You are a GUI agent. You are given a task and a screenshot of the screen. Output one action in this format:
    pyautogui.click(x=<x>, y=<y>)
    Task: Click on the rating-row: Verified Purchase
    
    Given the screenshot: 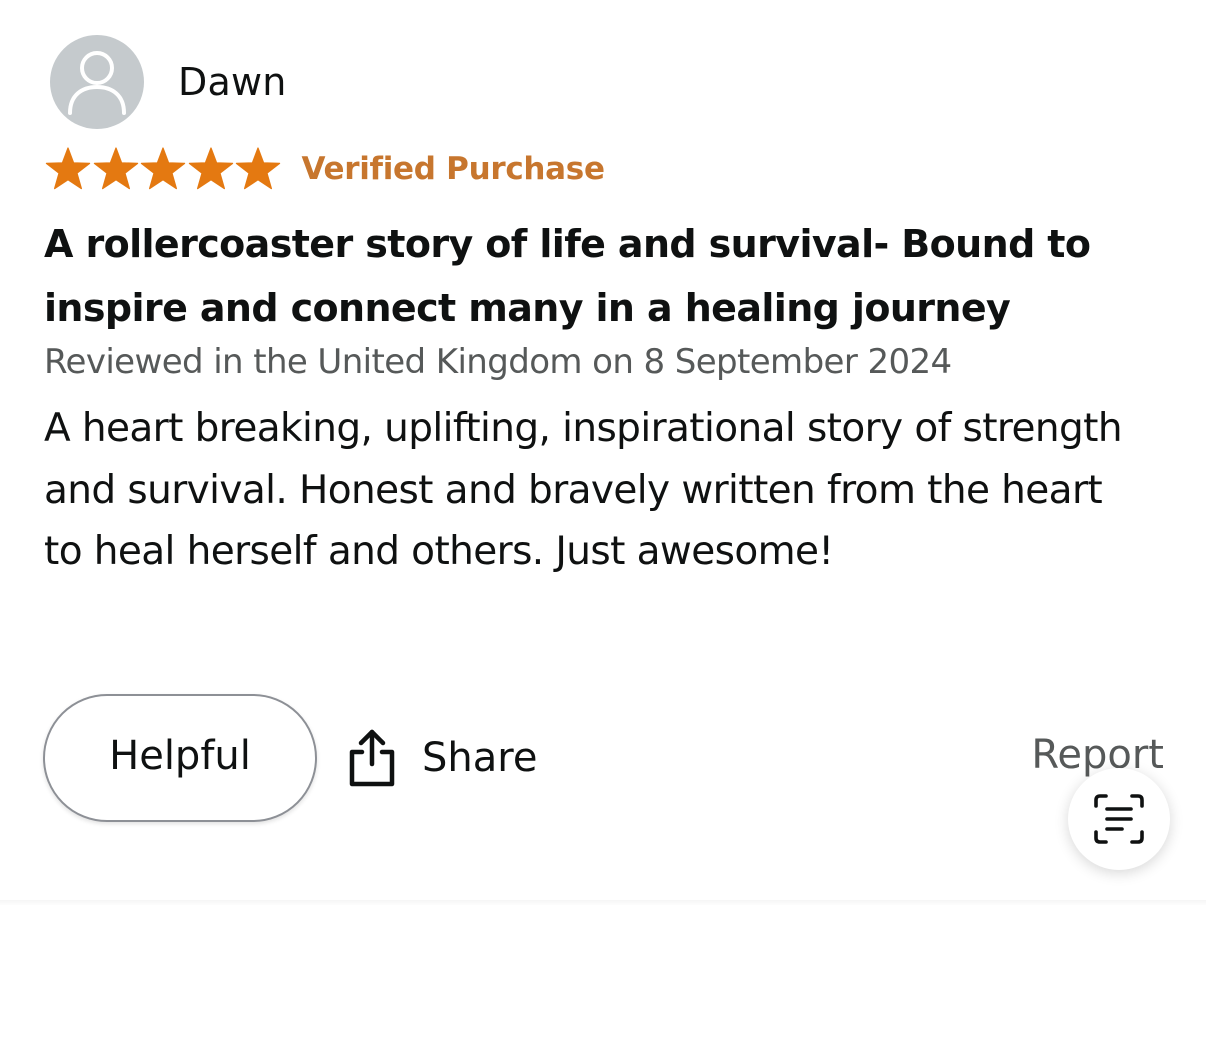 What is the action you would take?
    pyautogui.click(x=324, y=169)
    